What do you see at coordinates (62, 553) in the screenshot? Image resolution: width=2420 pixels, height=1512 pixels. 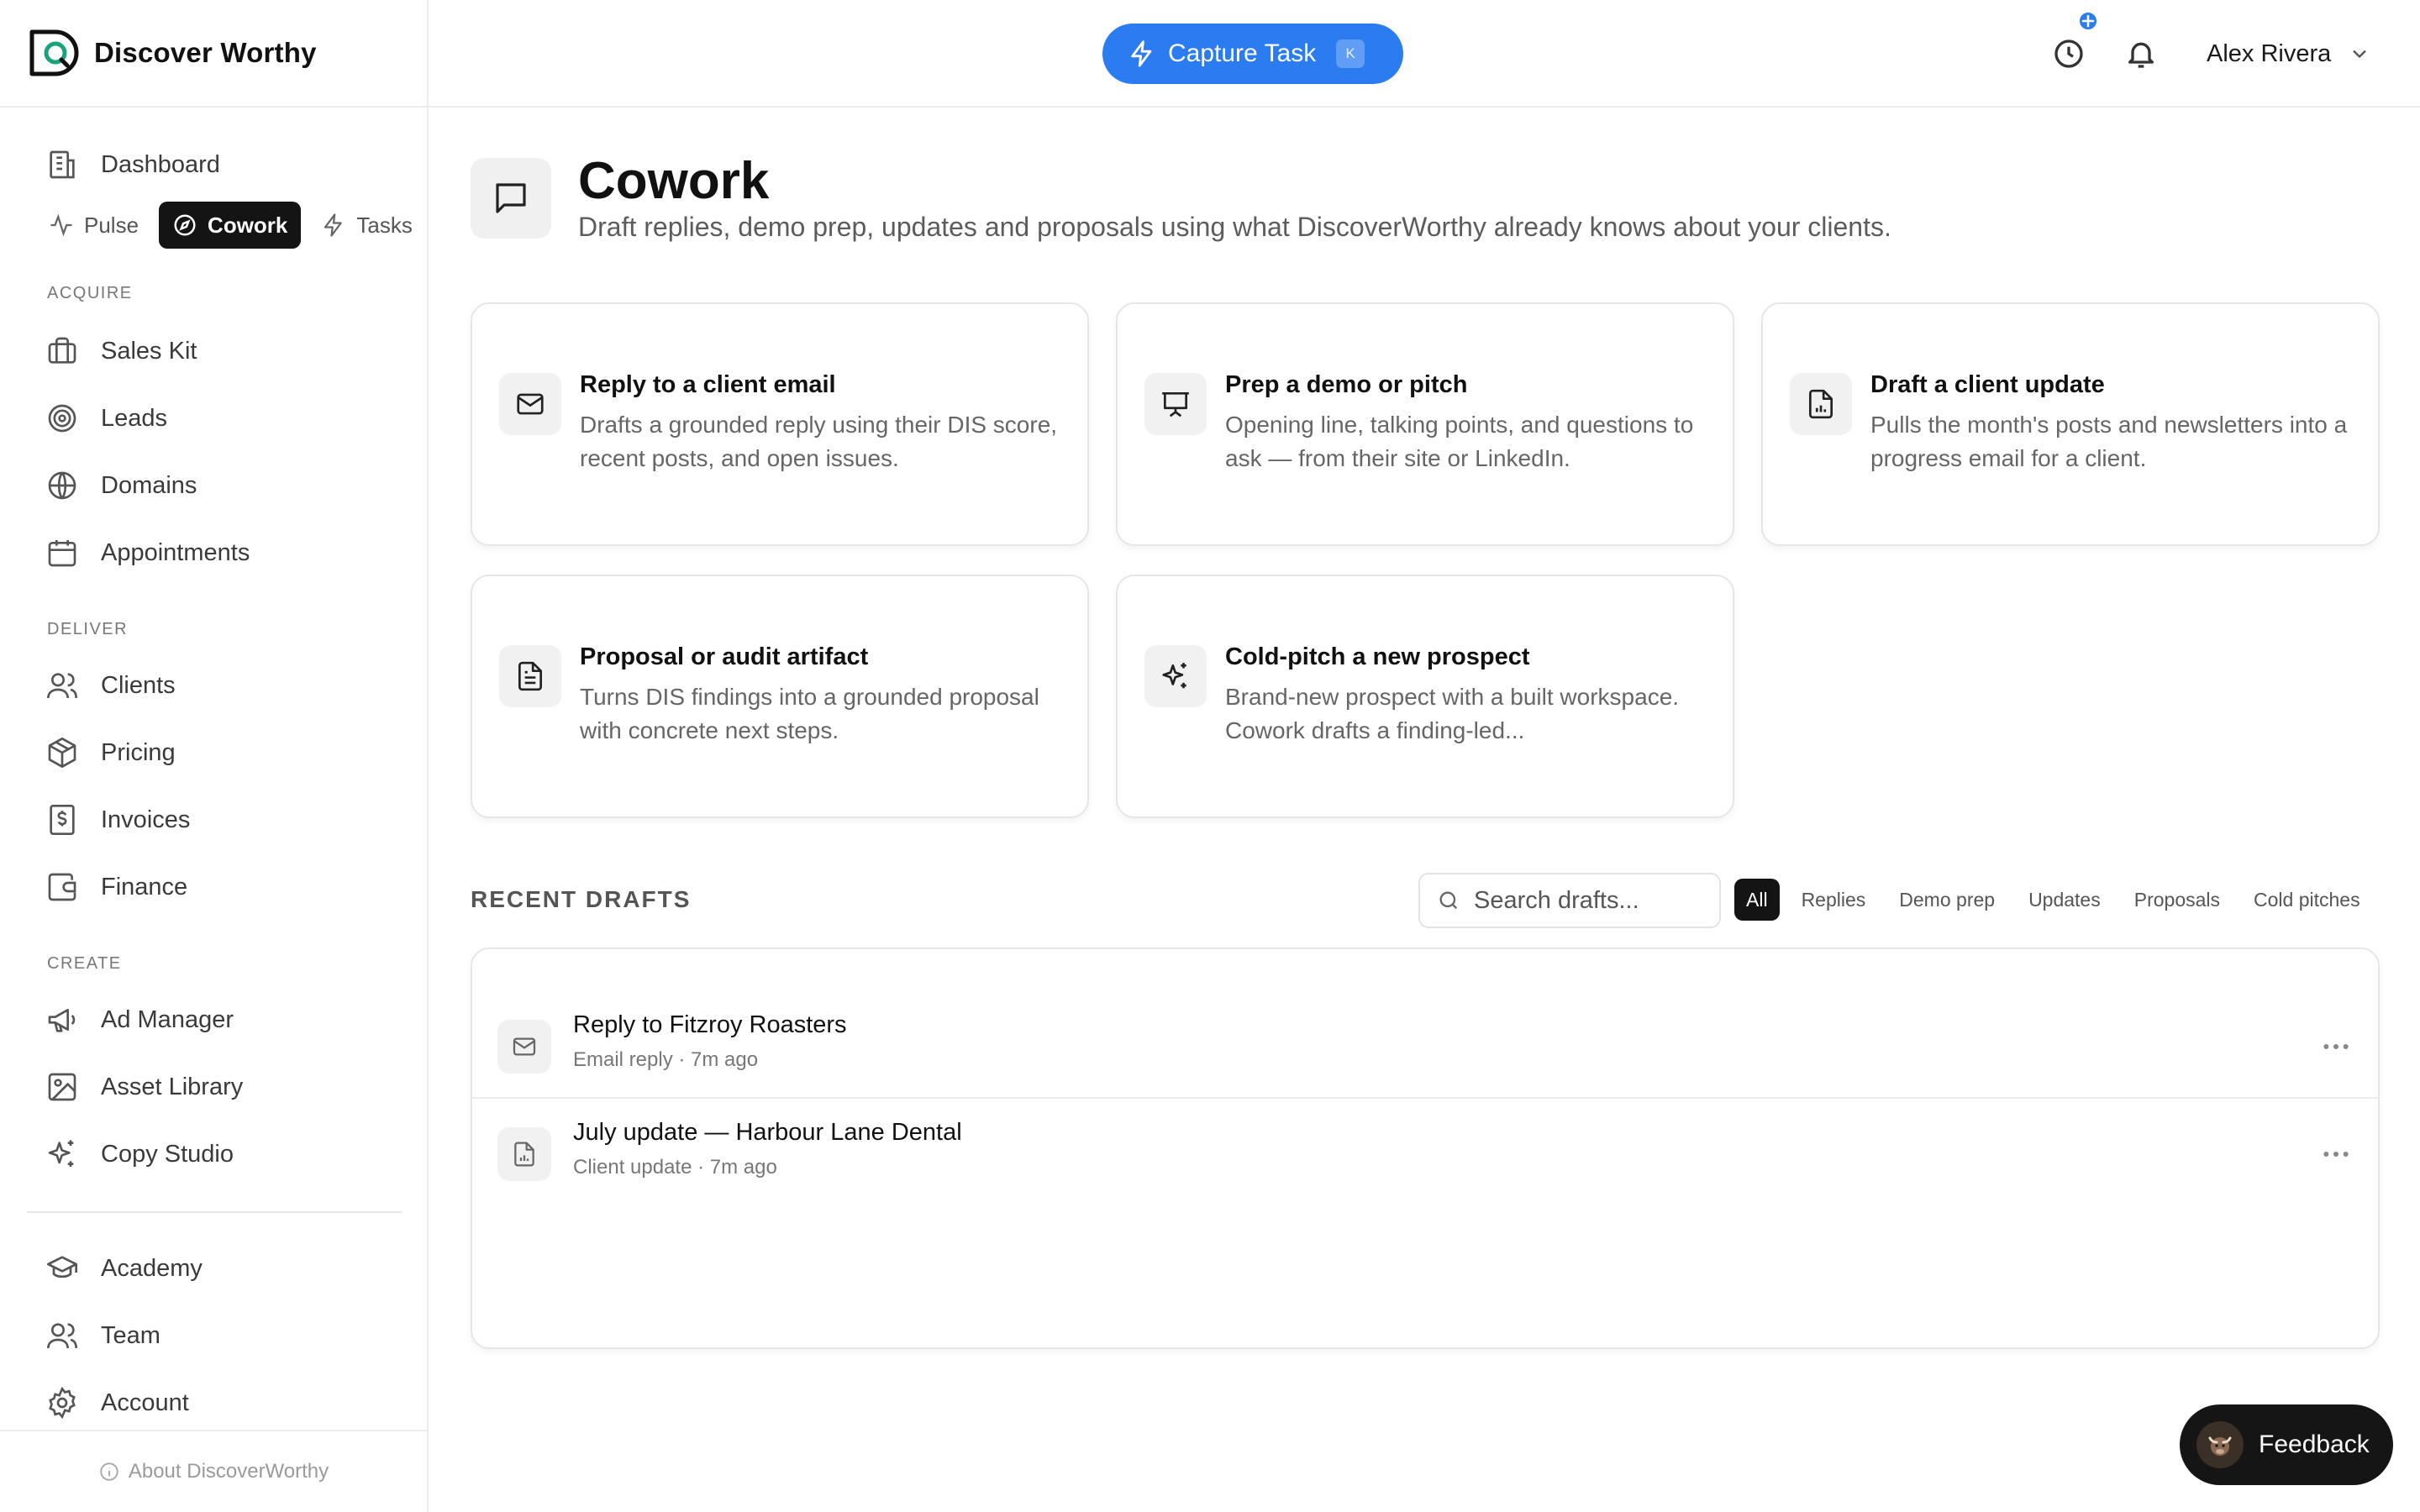 I see `calendar-icon` at bounding box center [62, 553].